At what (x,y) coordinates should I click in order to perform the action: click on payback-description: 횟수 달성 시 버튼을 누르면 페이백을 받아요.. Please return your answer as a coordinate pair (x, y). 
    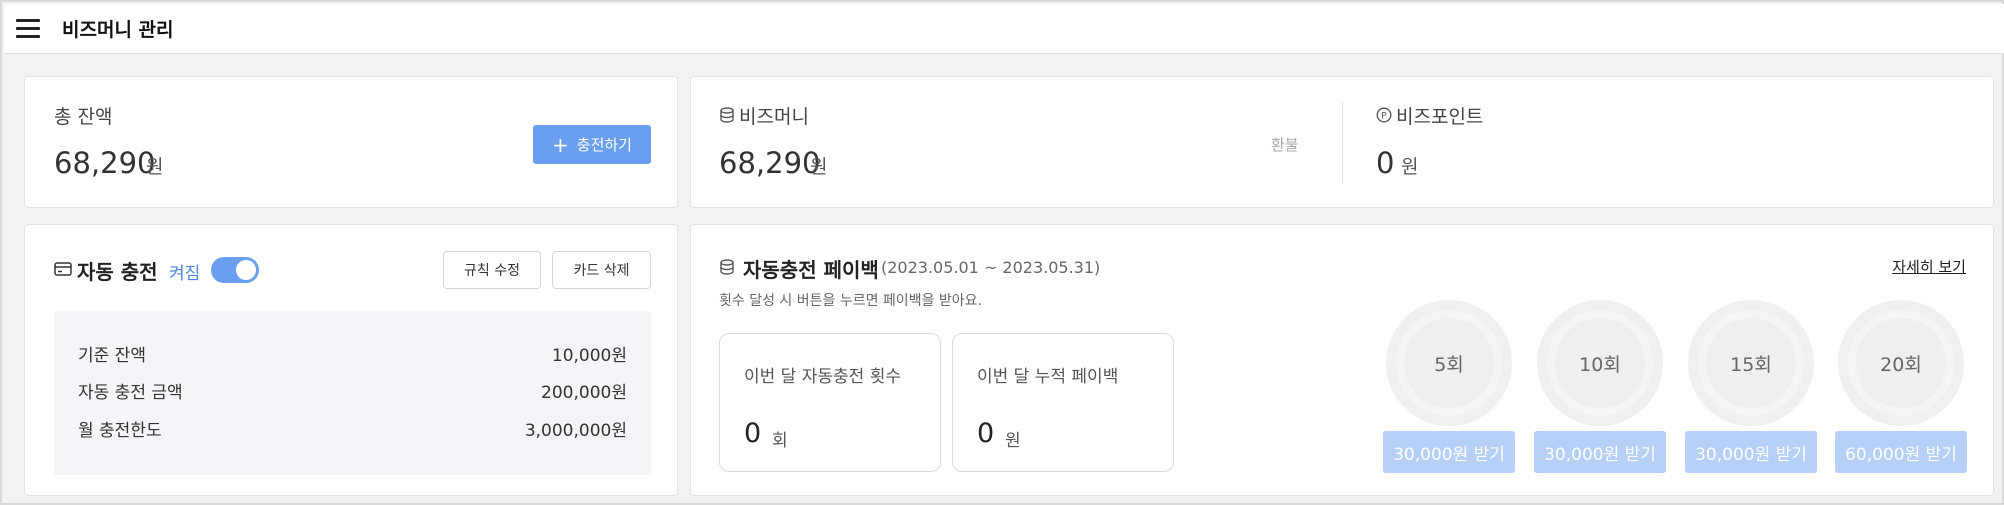
    Looking at the image, I should click on (850, 301).